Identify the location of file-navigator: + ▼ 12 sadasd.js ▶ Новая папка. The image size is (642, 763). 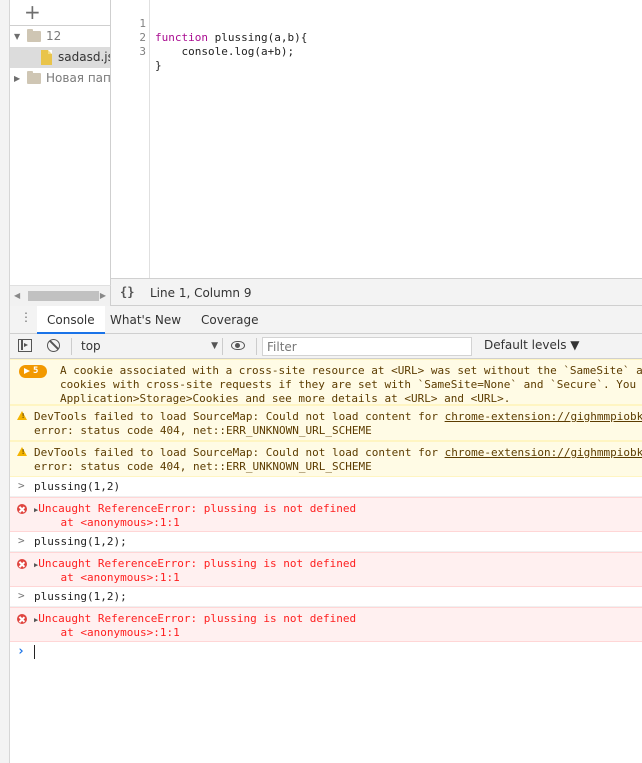
(60, 142).